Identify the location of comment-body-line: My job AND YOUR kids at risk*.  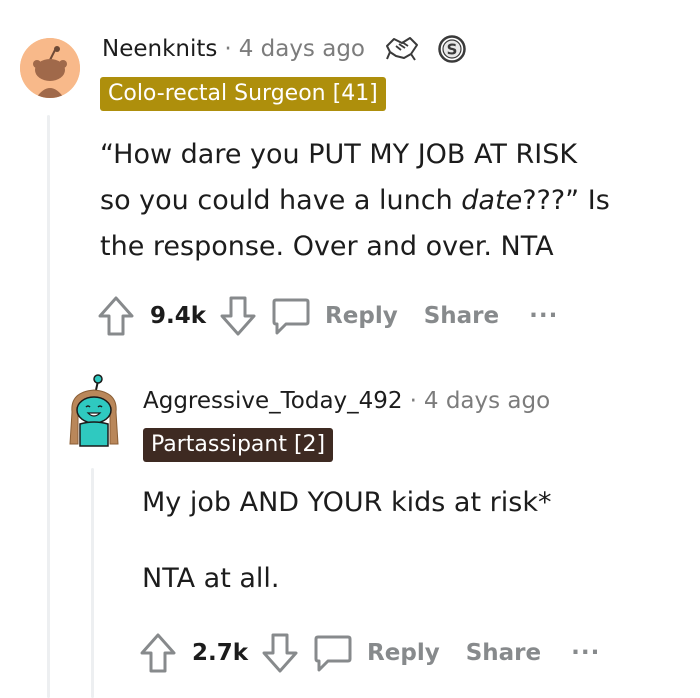
(347, 502).